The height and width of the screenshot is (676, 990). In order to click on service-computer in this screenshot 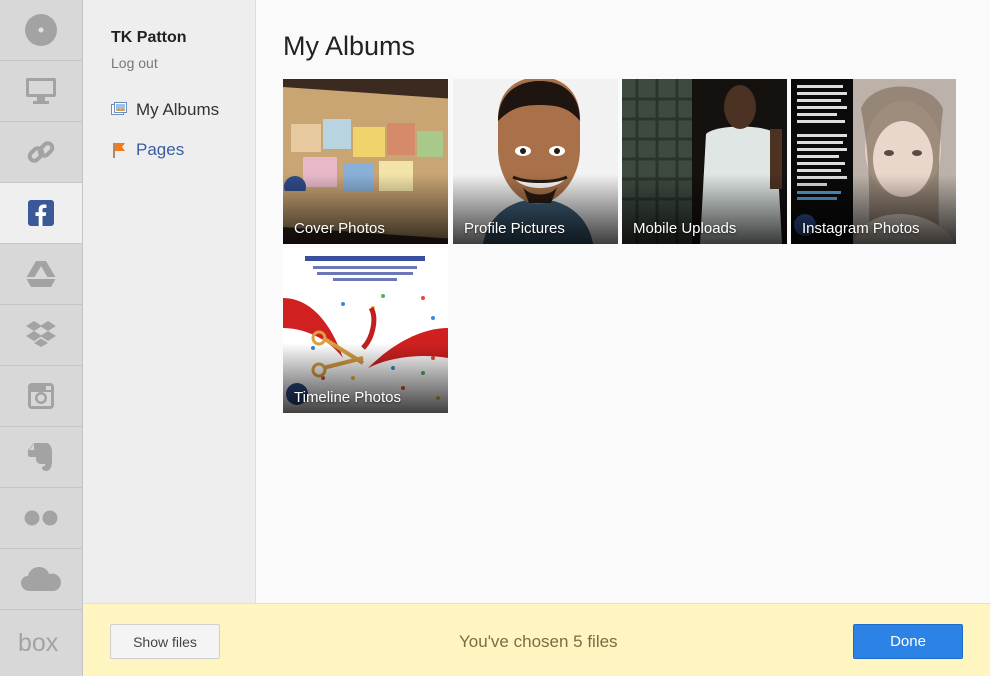, I will do `click(41, 91)`.